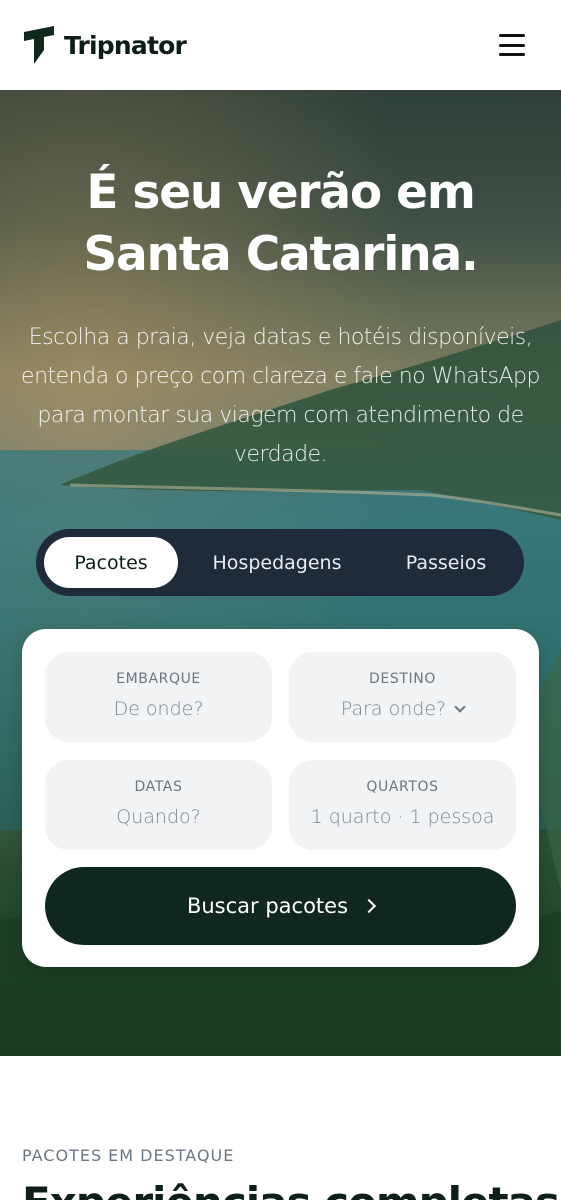  I want to click on tab-passeios: Passeios, so click(446, 562).